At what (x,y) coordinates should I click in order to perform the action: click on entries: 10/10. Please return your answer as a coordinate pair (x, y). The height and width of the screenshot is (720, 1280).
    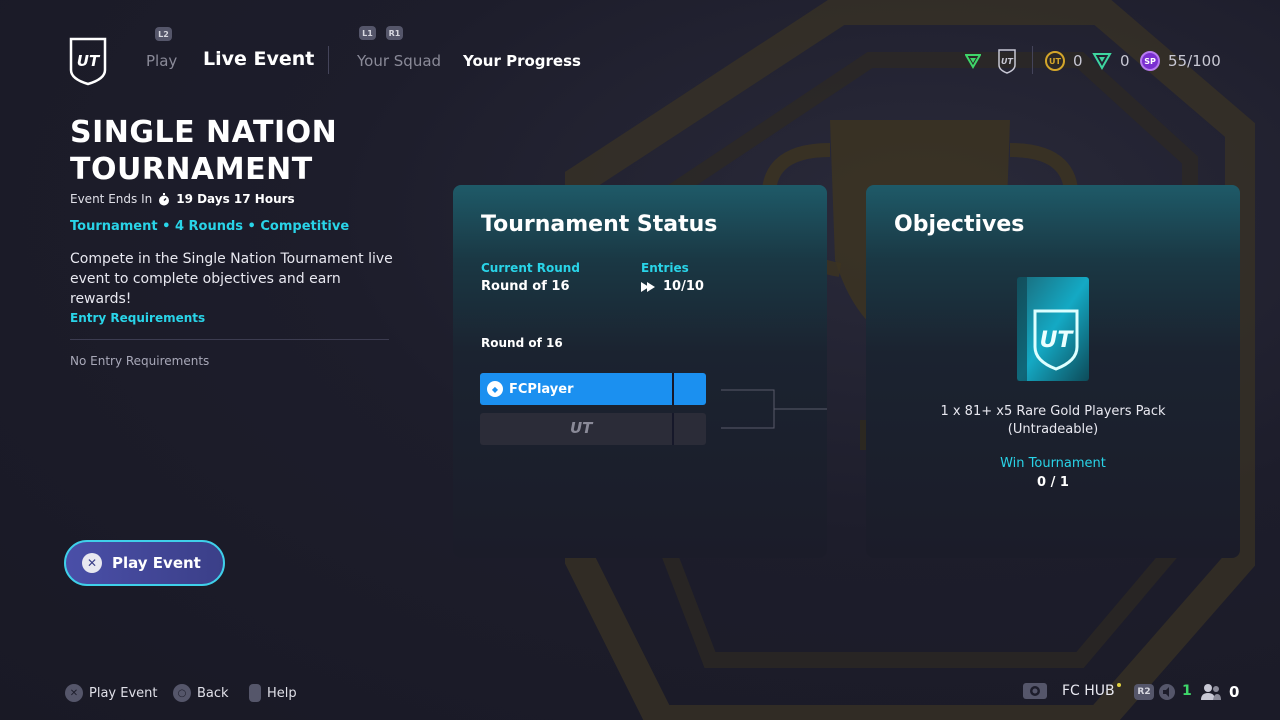
    Looking at the image, I should click on (672, 286).